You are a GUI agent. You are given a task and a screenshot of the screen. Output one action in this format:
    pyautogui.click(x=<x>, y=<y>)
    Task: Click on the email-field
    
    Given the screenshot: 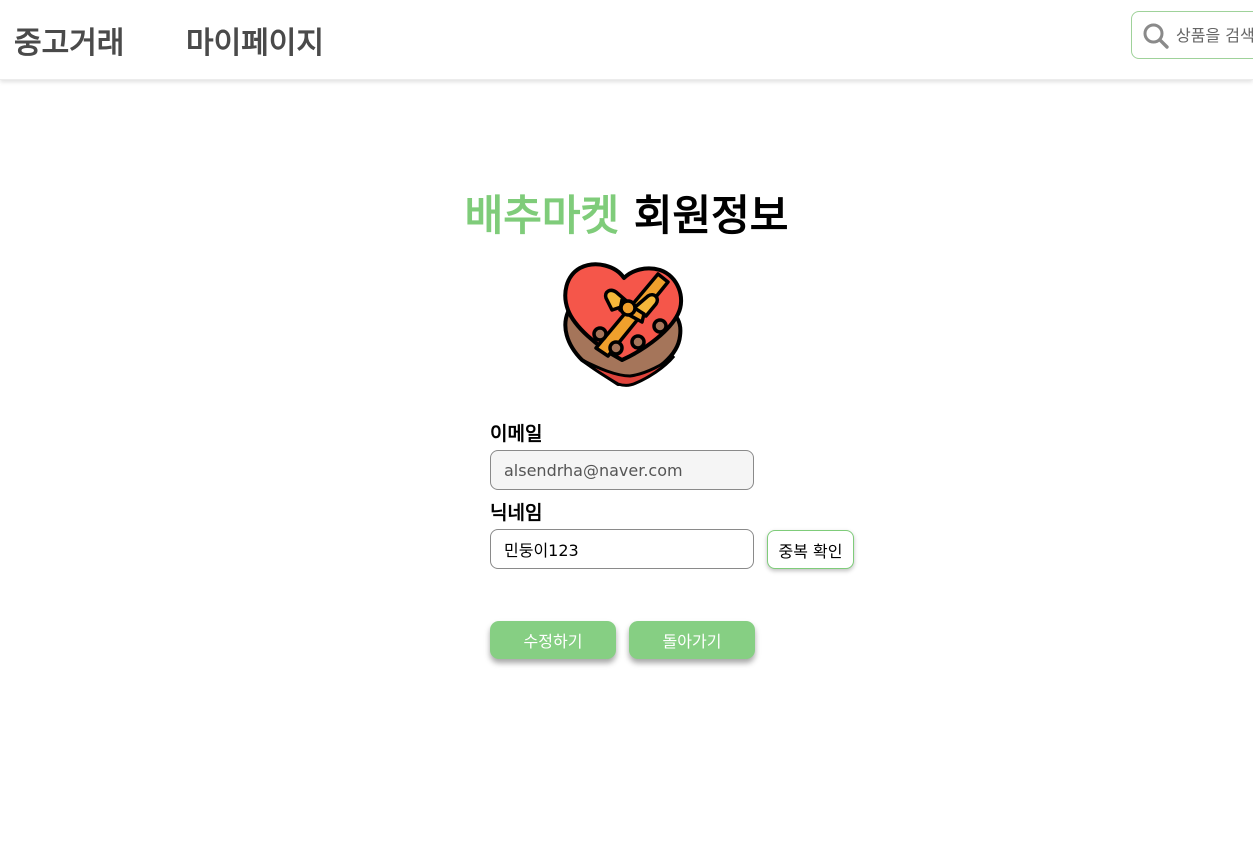 What is the action you would take?
    pyautogui.click(x=622, y=470)
    